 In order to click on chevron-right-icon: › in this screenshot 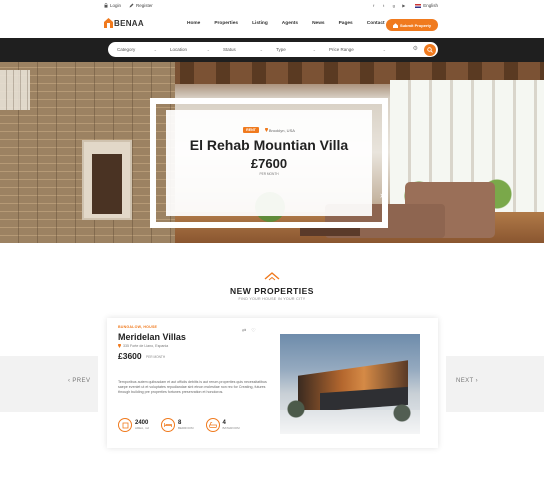, I will do `click(477, 381)`.